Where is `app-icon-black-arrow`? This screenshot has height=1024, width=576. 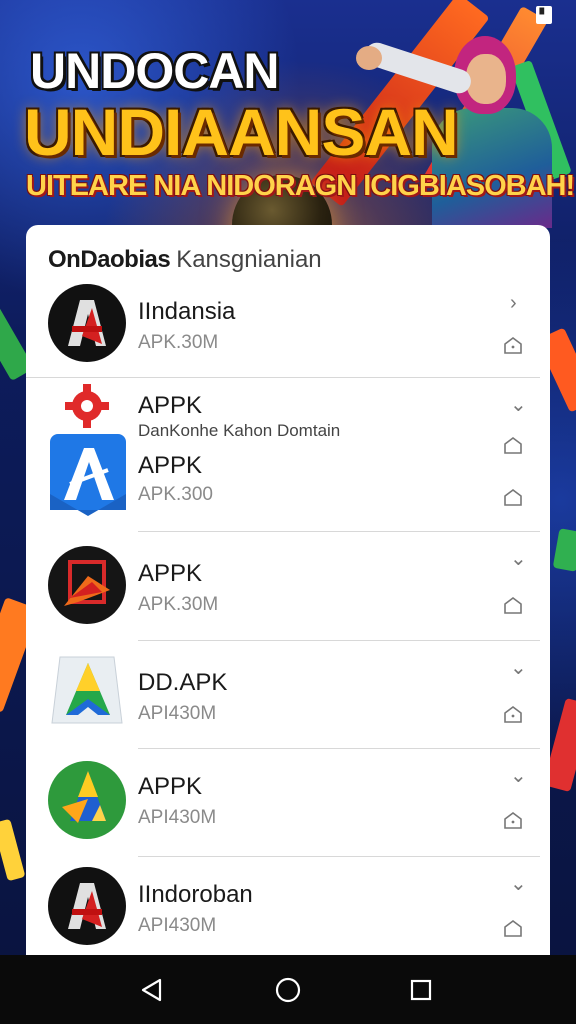
app-icon-black-arrow is located at coordinates (87, 585).